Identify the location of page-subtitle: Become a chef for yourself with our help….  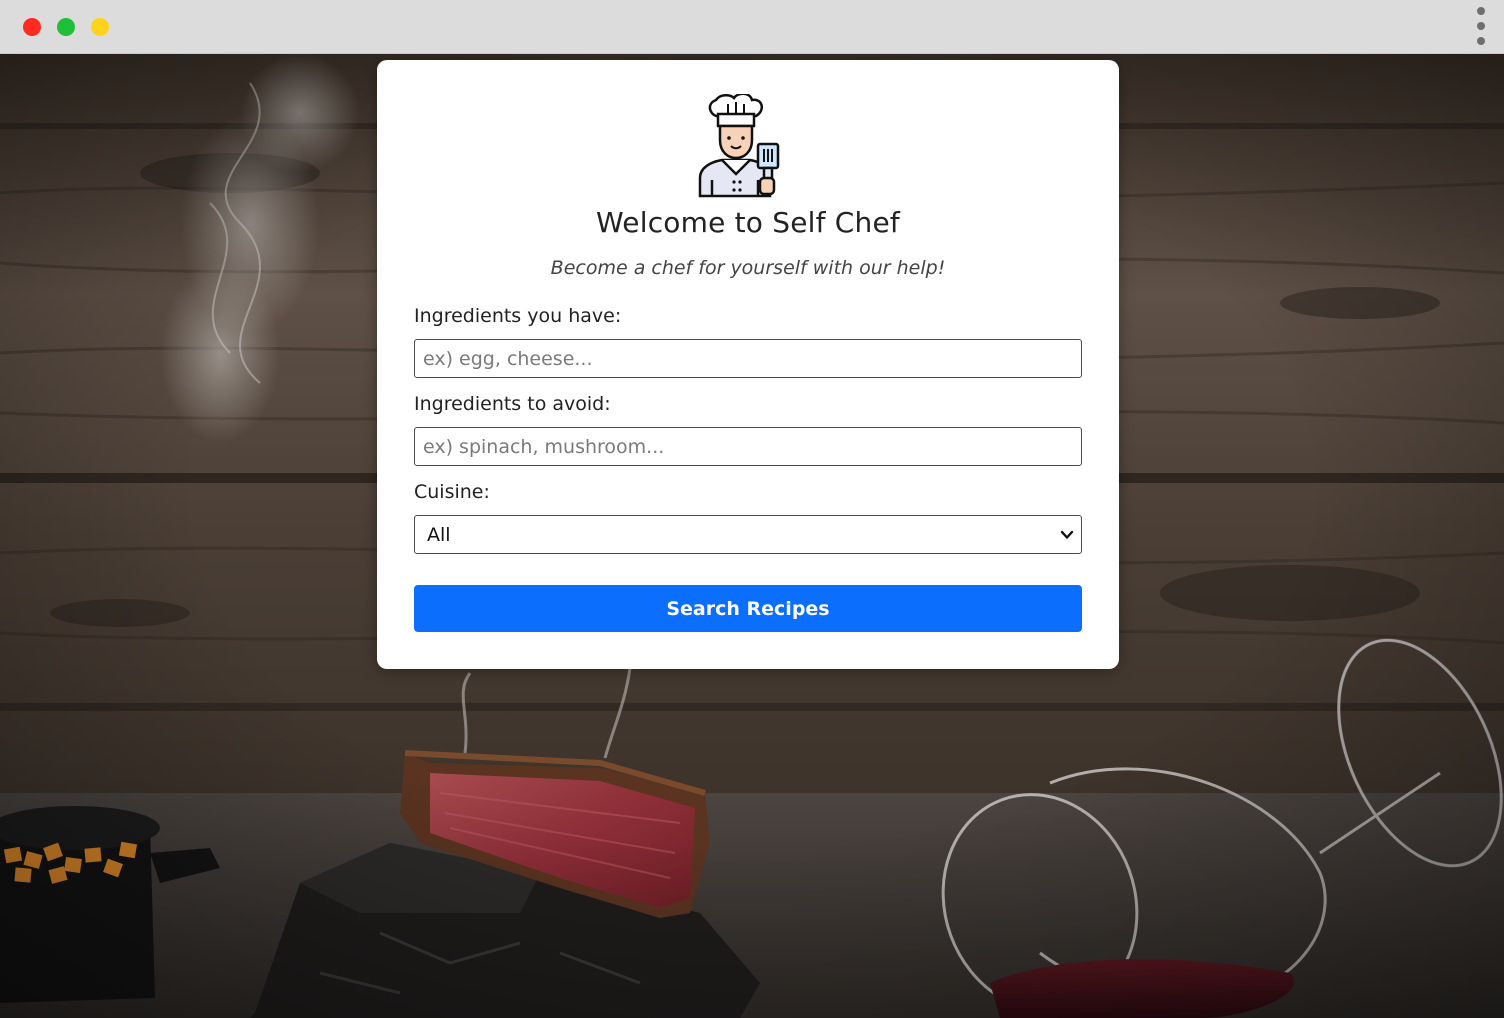
(748, 268).